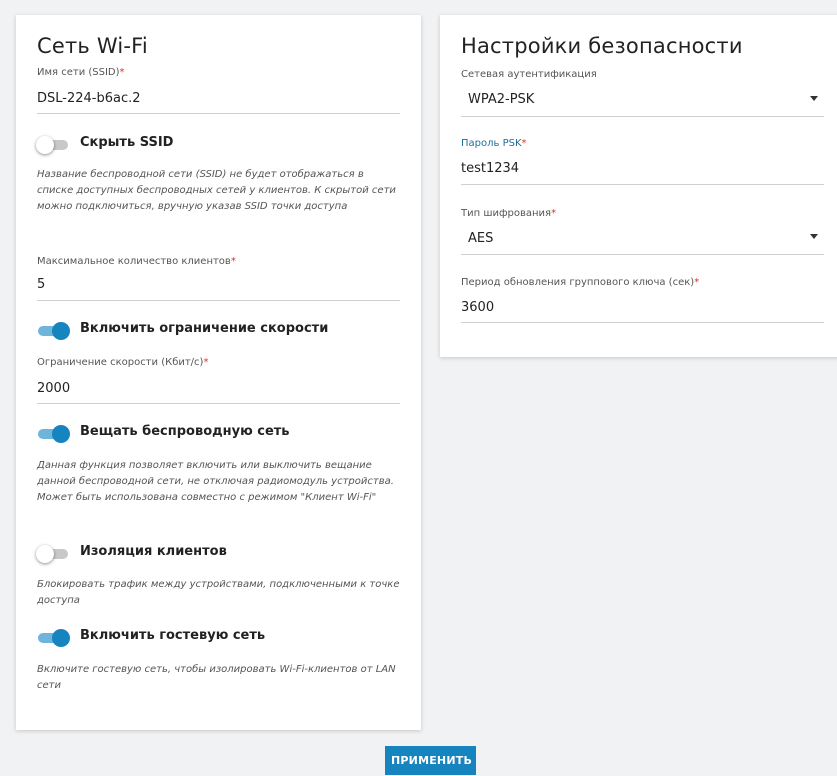  What do you see at coordinates (54, 553) in the screenshot?
I see `isolation-toggle` at bounding box center [54, 553].